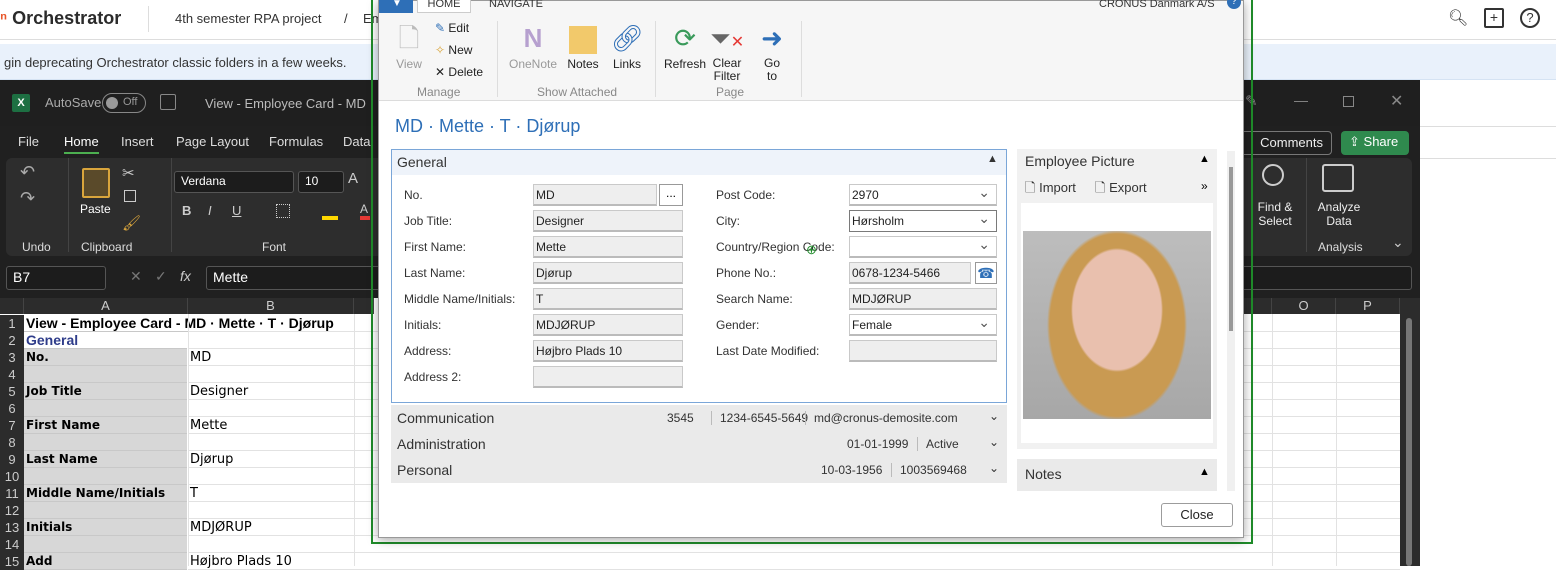 The image size is (1556, 570). I want to click on delete-button: ✕ Delete, so click(459, 72).